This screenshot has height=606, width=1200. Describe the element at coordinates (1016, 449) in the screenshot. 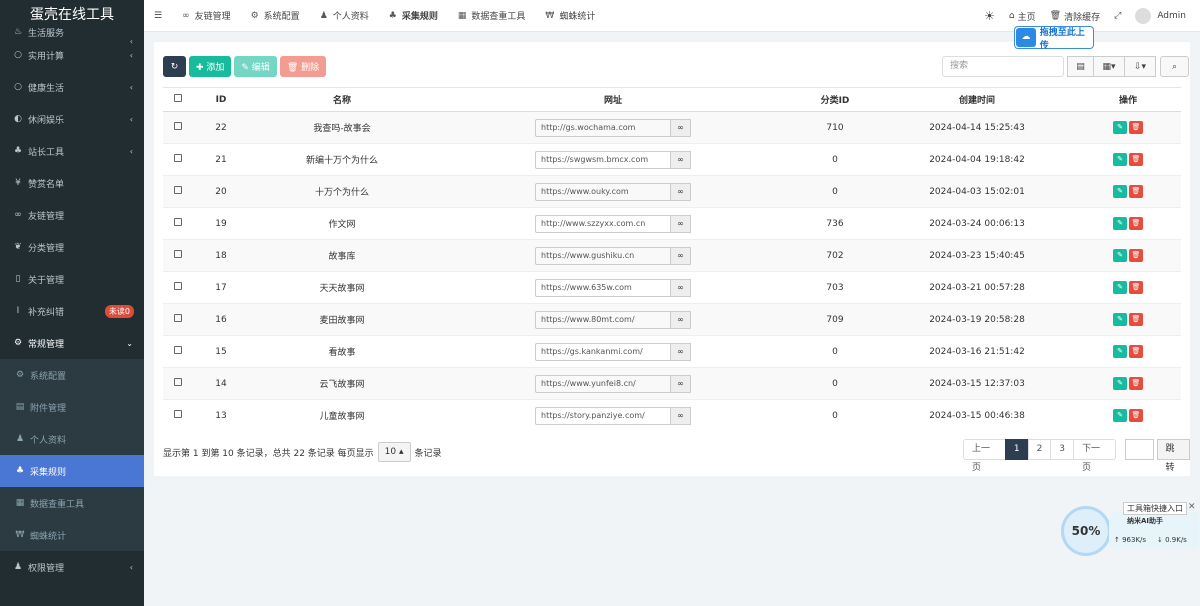

I see `page-1-button: 1` at that location.